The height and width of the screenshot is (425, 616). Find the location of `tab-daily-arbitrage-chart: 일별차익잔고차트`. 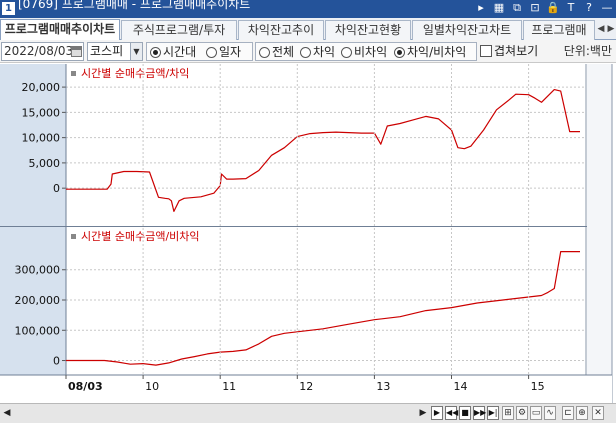

tab-daily-arbitrage-chart: 일별차익잔고차트 is located at coordinates (467, 30).